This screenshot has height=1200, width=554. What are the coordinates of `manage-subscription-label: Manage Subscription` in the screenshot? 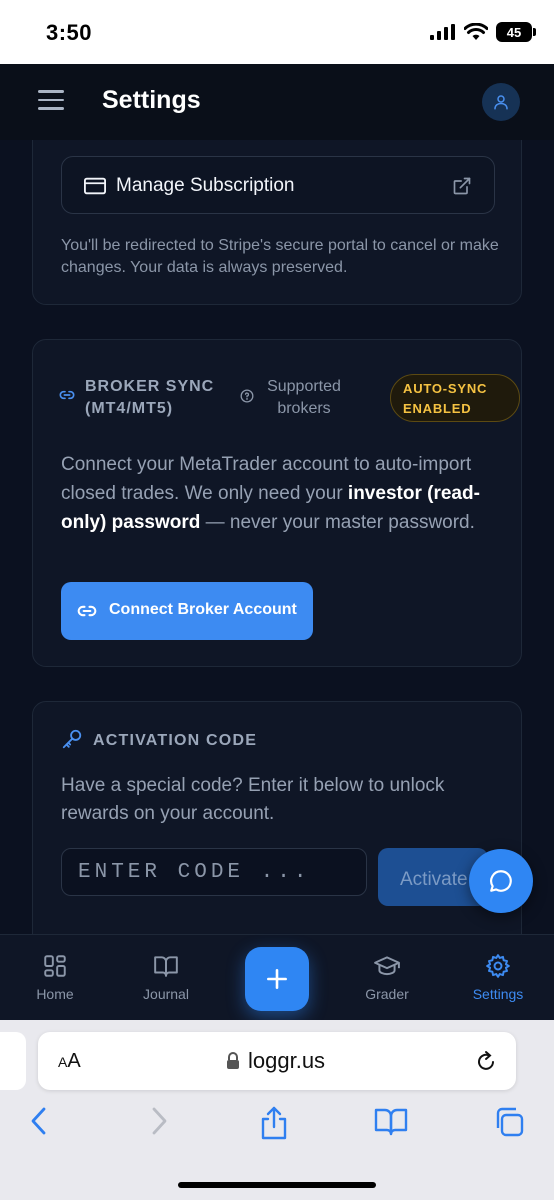 It's located at (205, 185).